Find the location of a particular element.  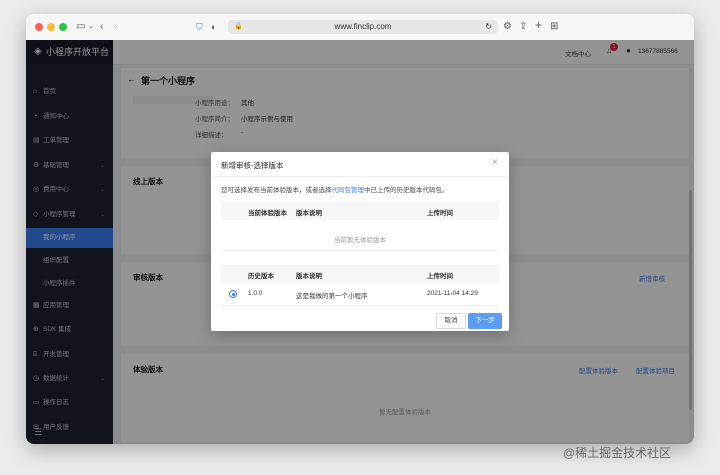

dialog-description: 您可选择发布当前体验版本，或者选择代码包管理中已上传的历史版本代码包。 is located at coordinates (335, 189).